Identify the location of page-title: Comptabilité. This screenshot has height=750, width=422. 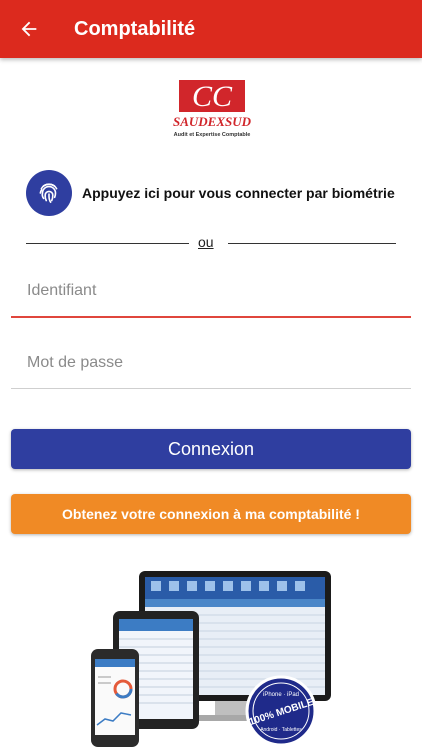
(135, 28).